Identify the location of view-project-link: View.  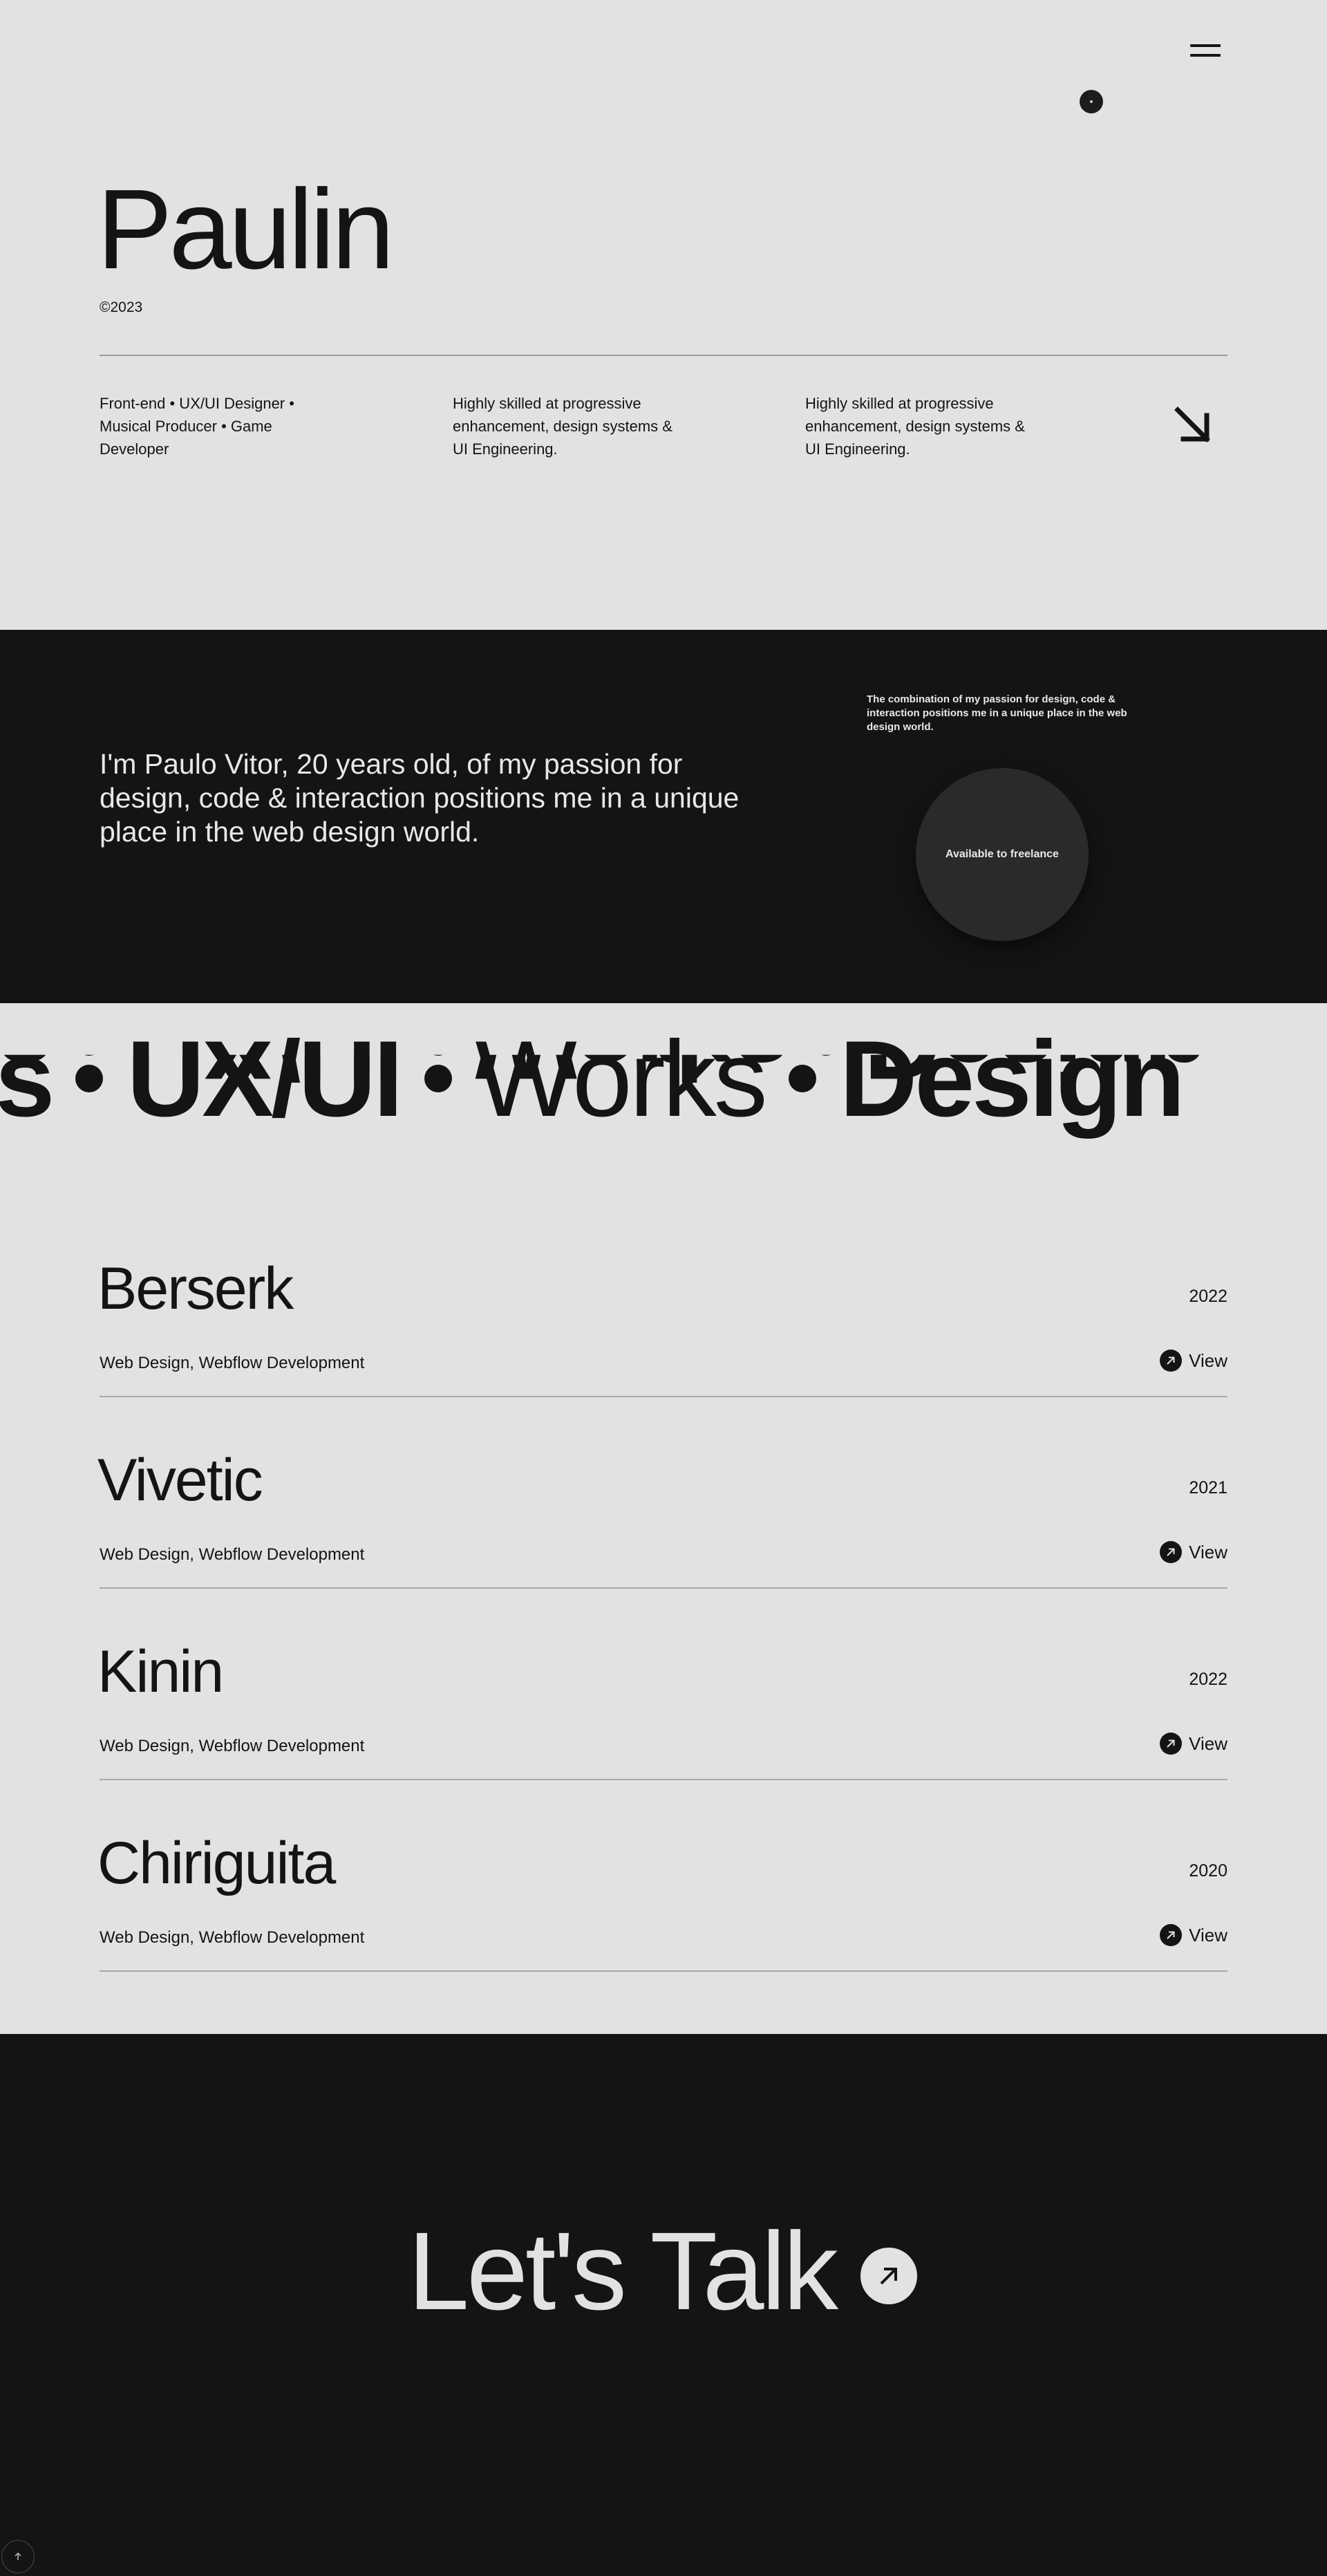
(1194, 1935).